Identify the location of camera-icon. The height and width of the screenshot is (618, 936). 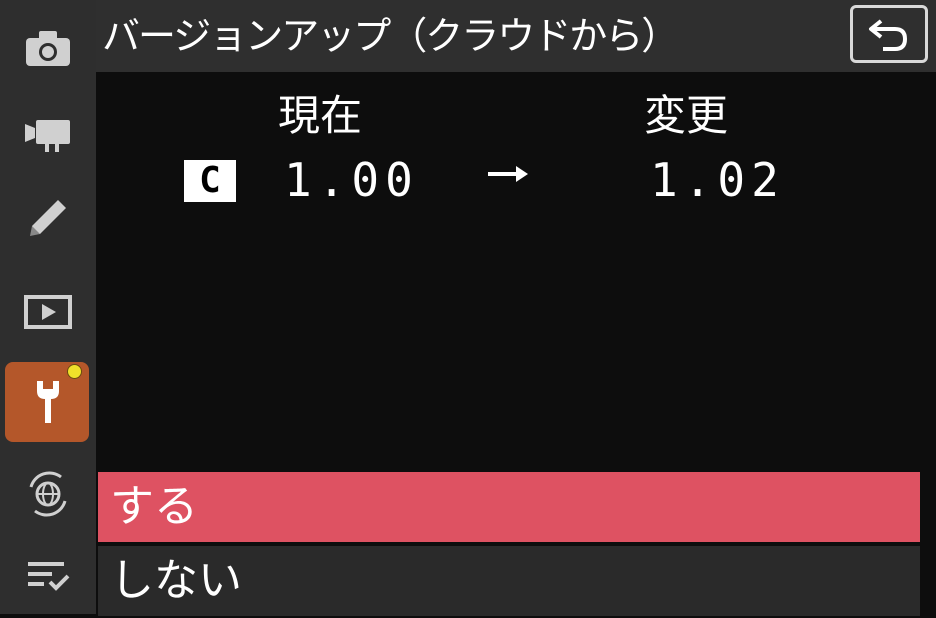
(48, 48).